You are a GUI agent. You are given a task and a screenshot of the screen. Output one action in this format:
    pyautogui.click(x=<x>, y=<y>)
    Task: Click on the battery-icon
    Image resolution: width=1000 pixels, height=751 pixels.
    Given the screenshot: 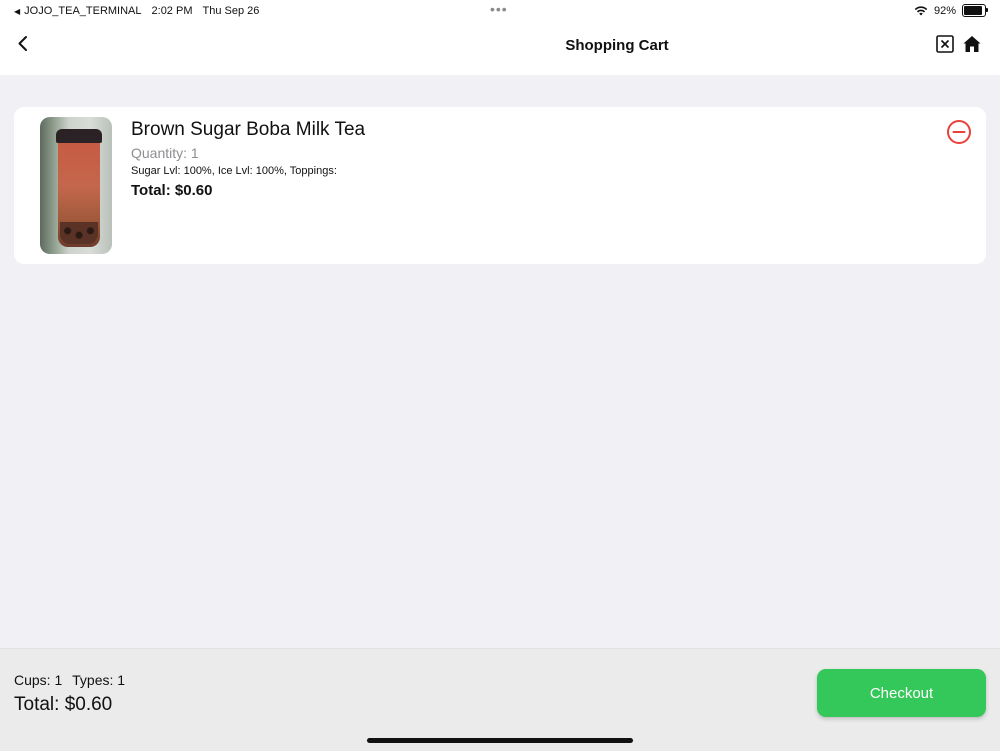 What is the action you would take?
    pyautogui.click(x=975, y=10)
    